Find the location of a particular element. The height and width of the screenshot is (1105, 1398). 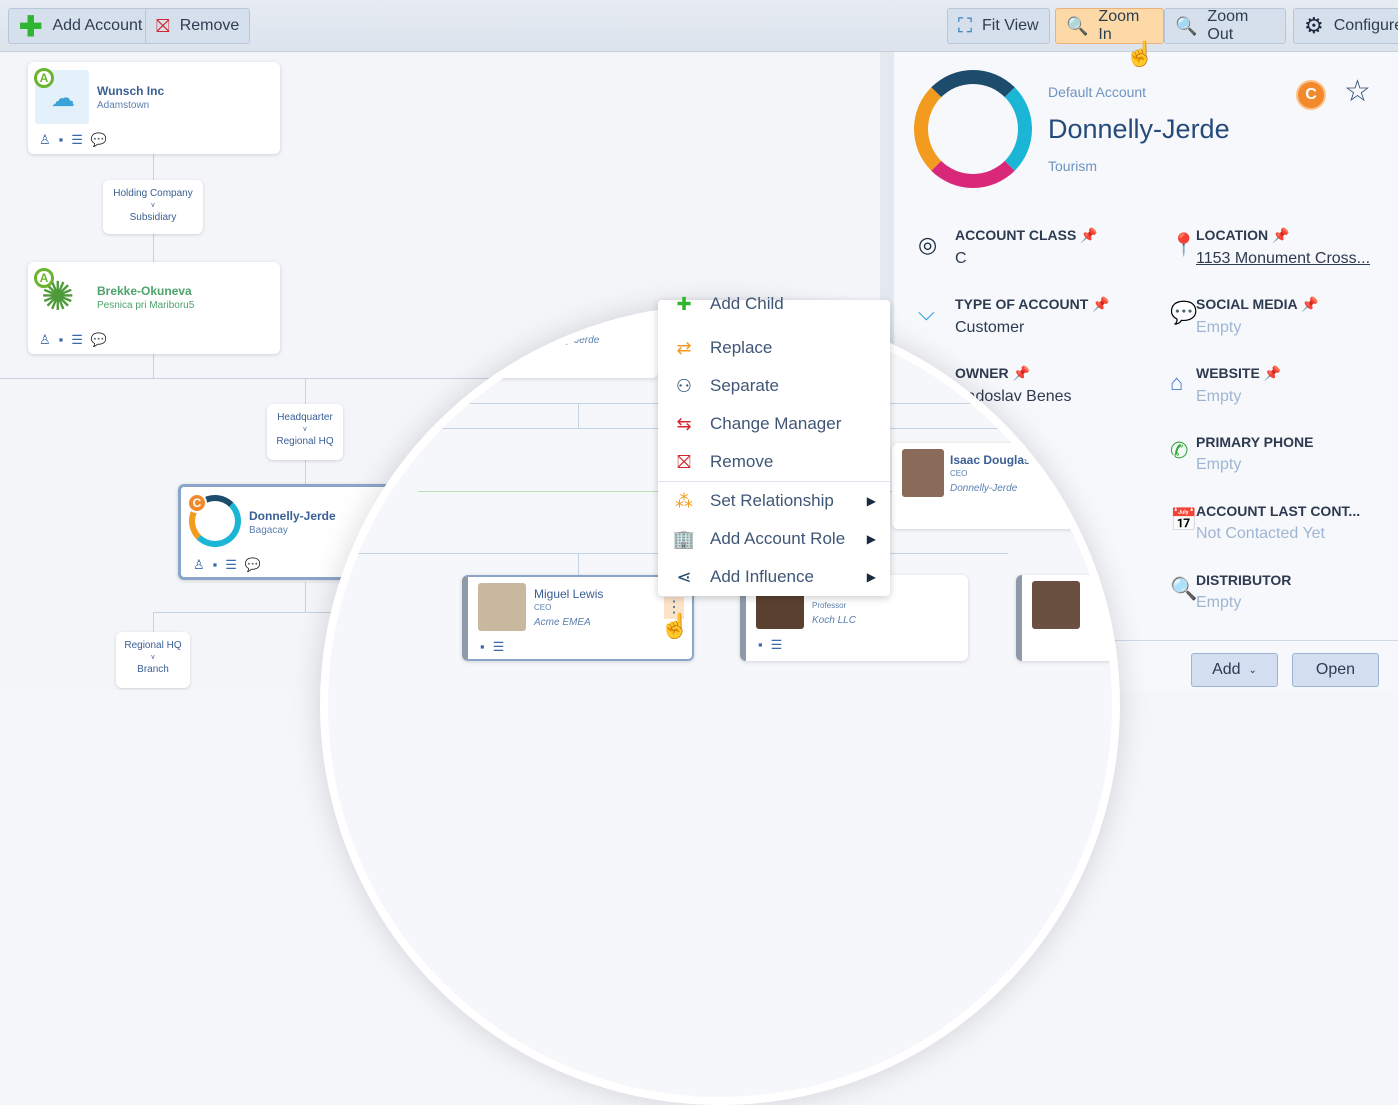

account-location: Pesnica pri Mariboru5 is located at coordinates (146, 305).